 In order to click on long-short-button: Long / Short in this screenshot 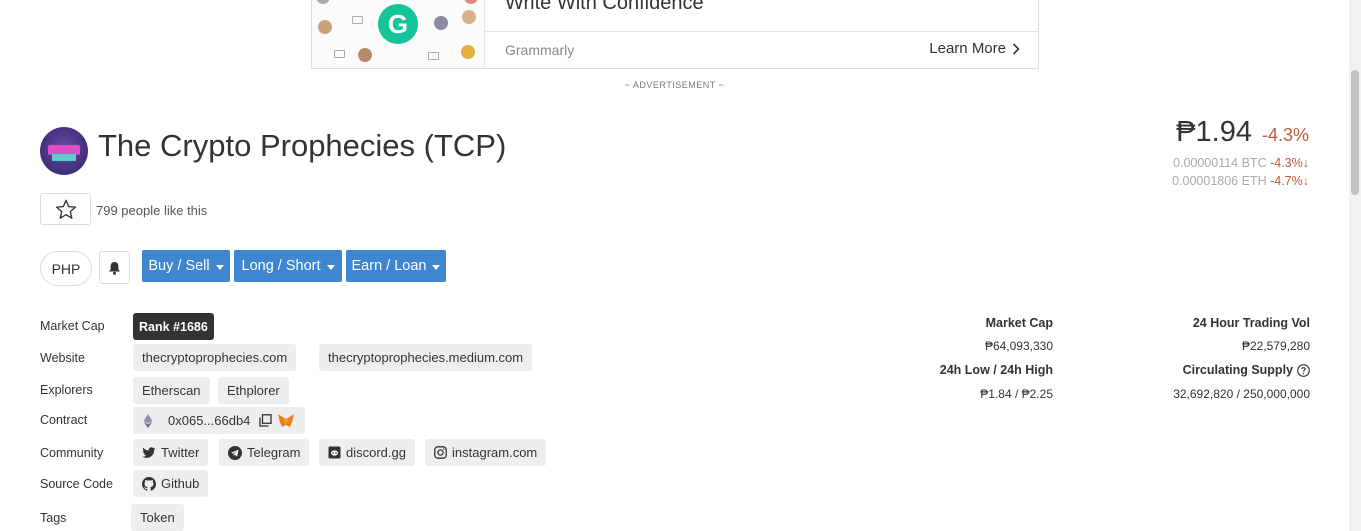, I will do `click(288, 266)`.